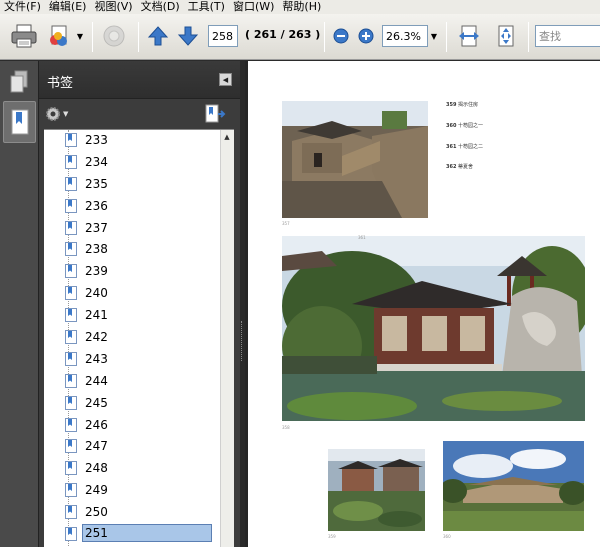  Describe the element at coordinates (188, 36) in the screenshot. I see `next-page-icon` at that location.